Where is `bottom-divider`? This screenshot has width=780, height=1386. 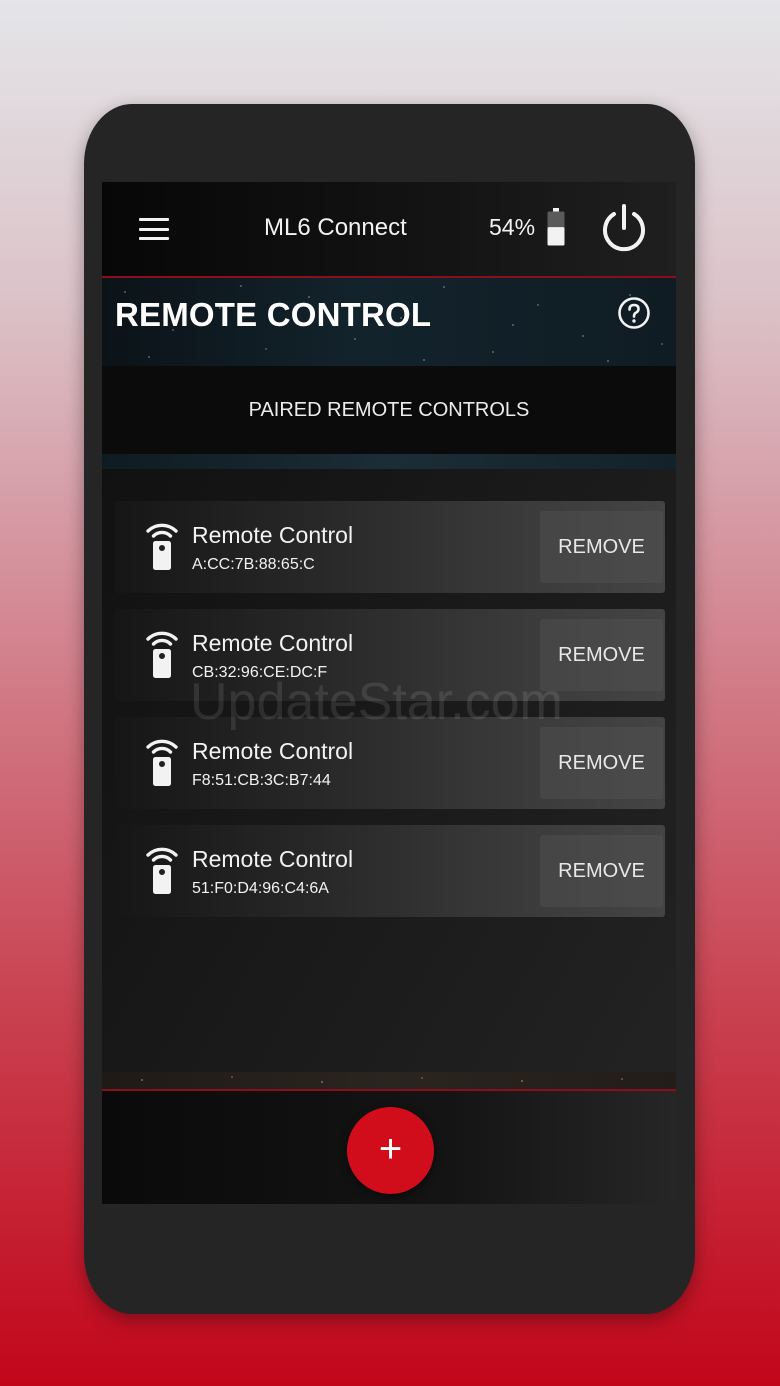 bottom-divider is located at coordinates (389, 1081).